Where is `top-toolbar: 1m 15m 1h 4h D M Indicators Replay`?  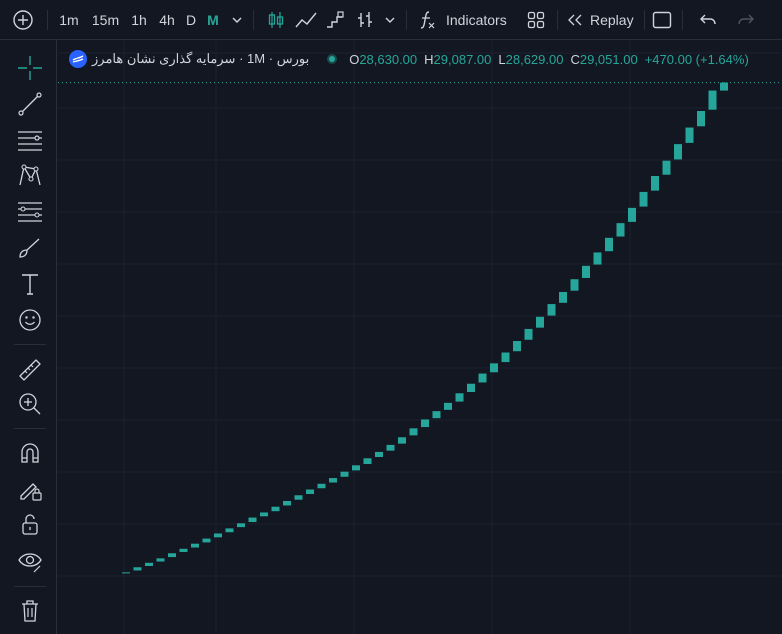
top-toolbar: 1m 15m 1h 4h D M Indicators Replay is located at coordinates (391, 20).